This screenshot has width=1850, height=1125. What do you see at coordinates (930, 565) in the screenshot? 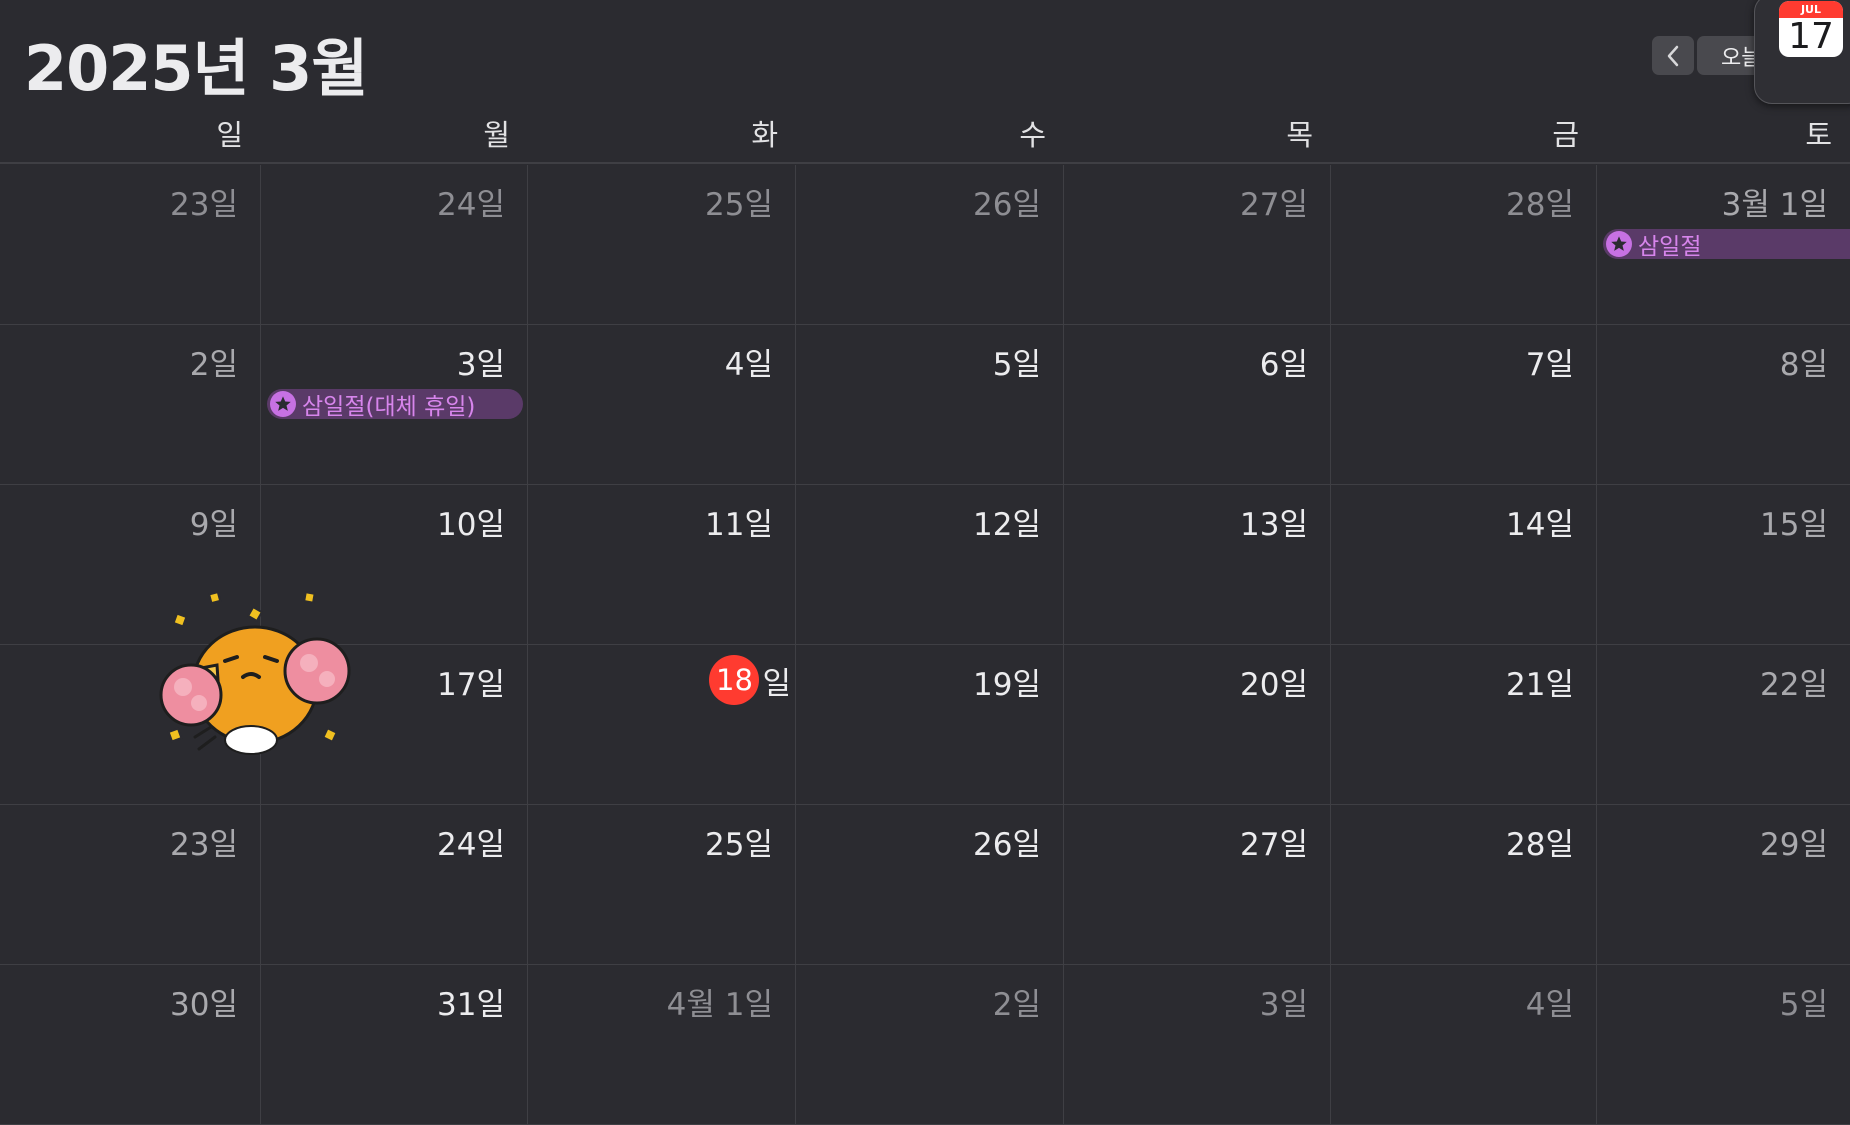
I see `day-cell: 12일` at bounding box center [930, 565].